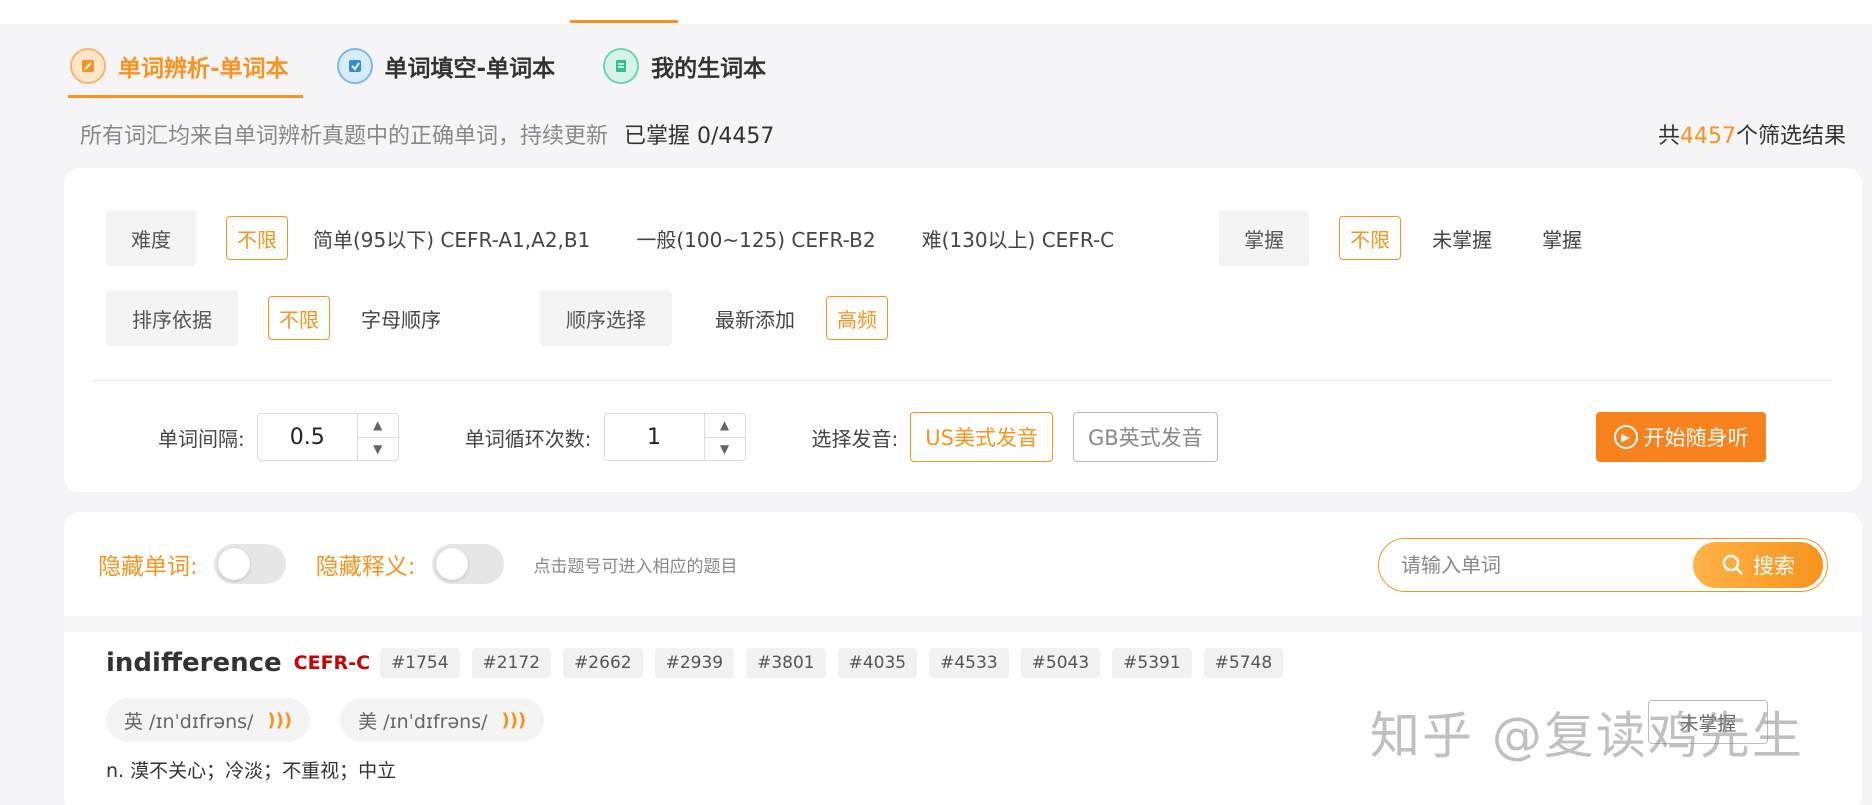 This screenshot has height=805, width=1872. Describe the element at coordinates (344, 136) in the screenshot. I see `vocab-description: 所有词汇均来自单词辨析真题中的正确单词，持续更新` at that location.